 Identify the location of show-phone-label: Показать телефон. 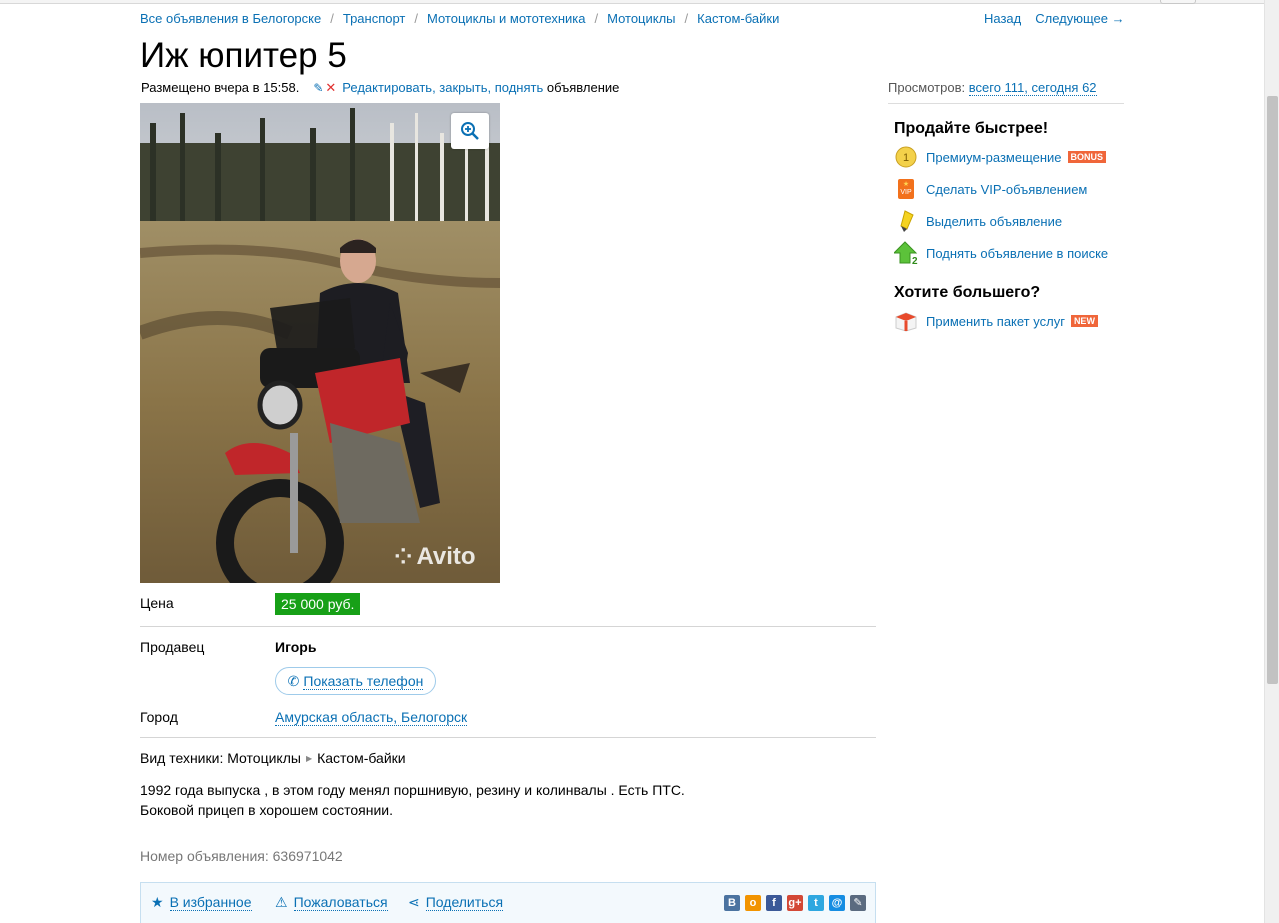
(363, 681).